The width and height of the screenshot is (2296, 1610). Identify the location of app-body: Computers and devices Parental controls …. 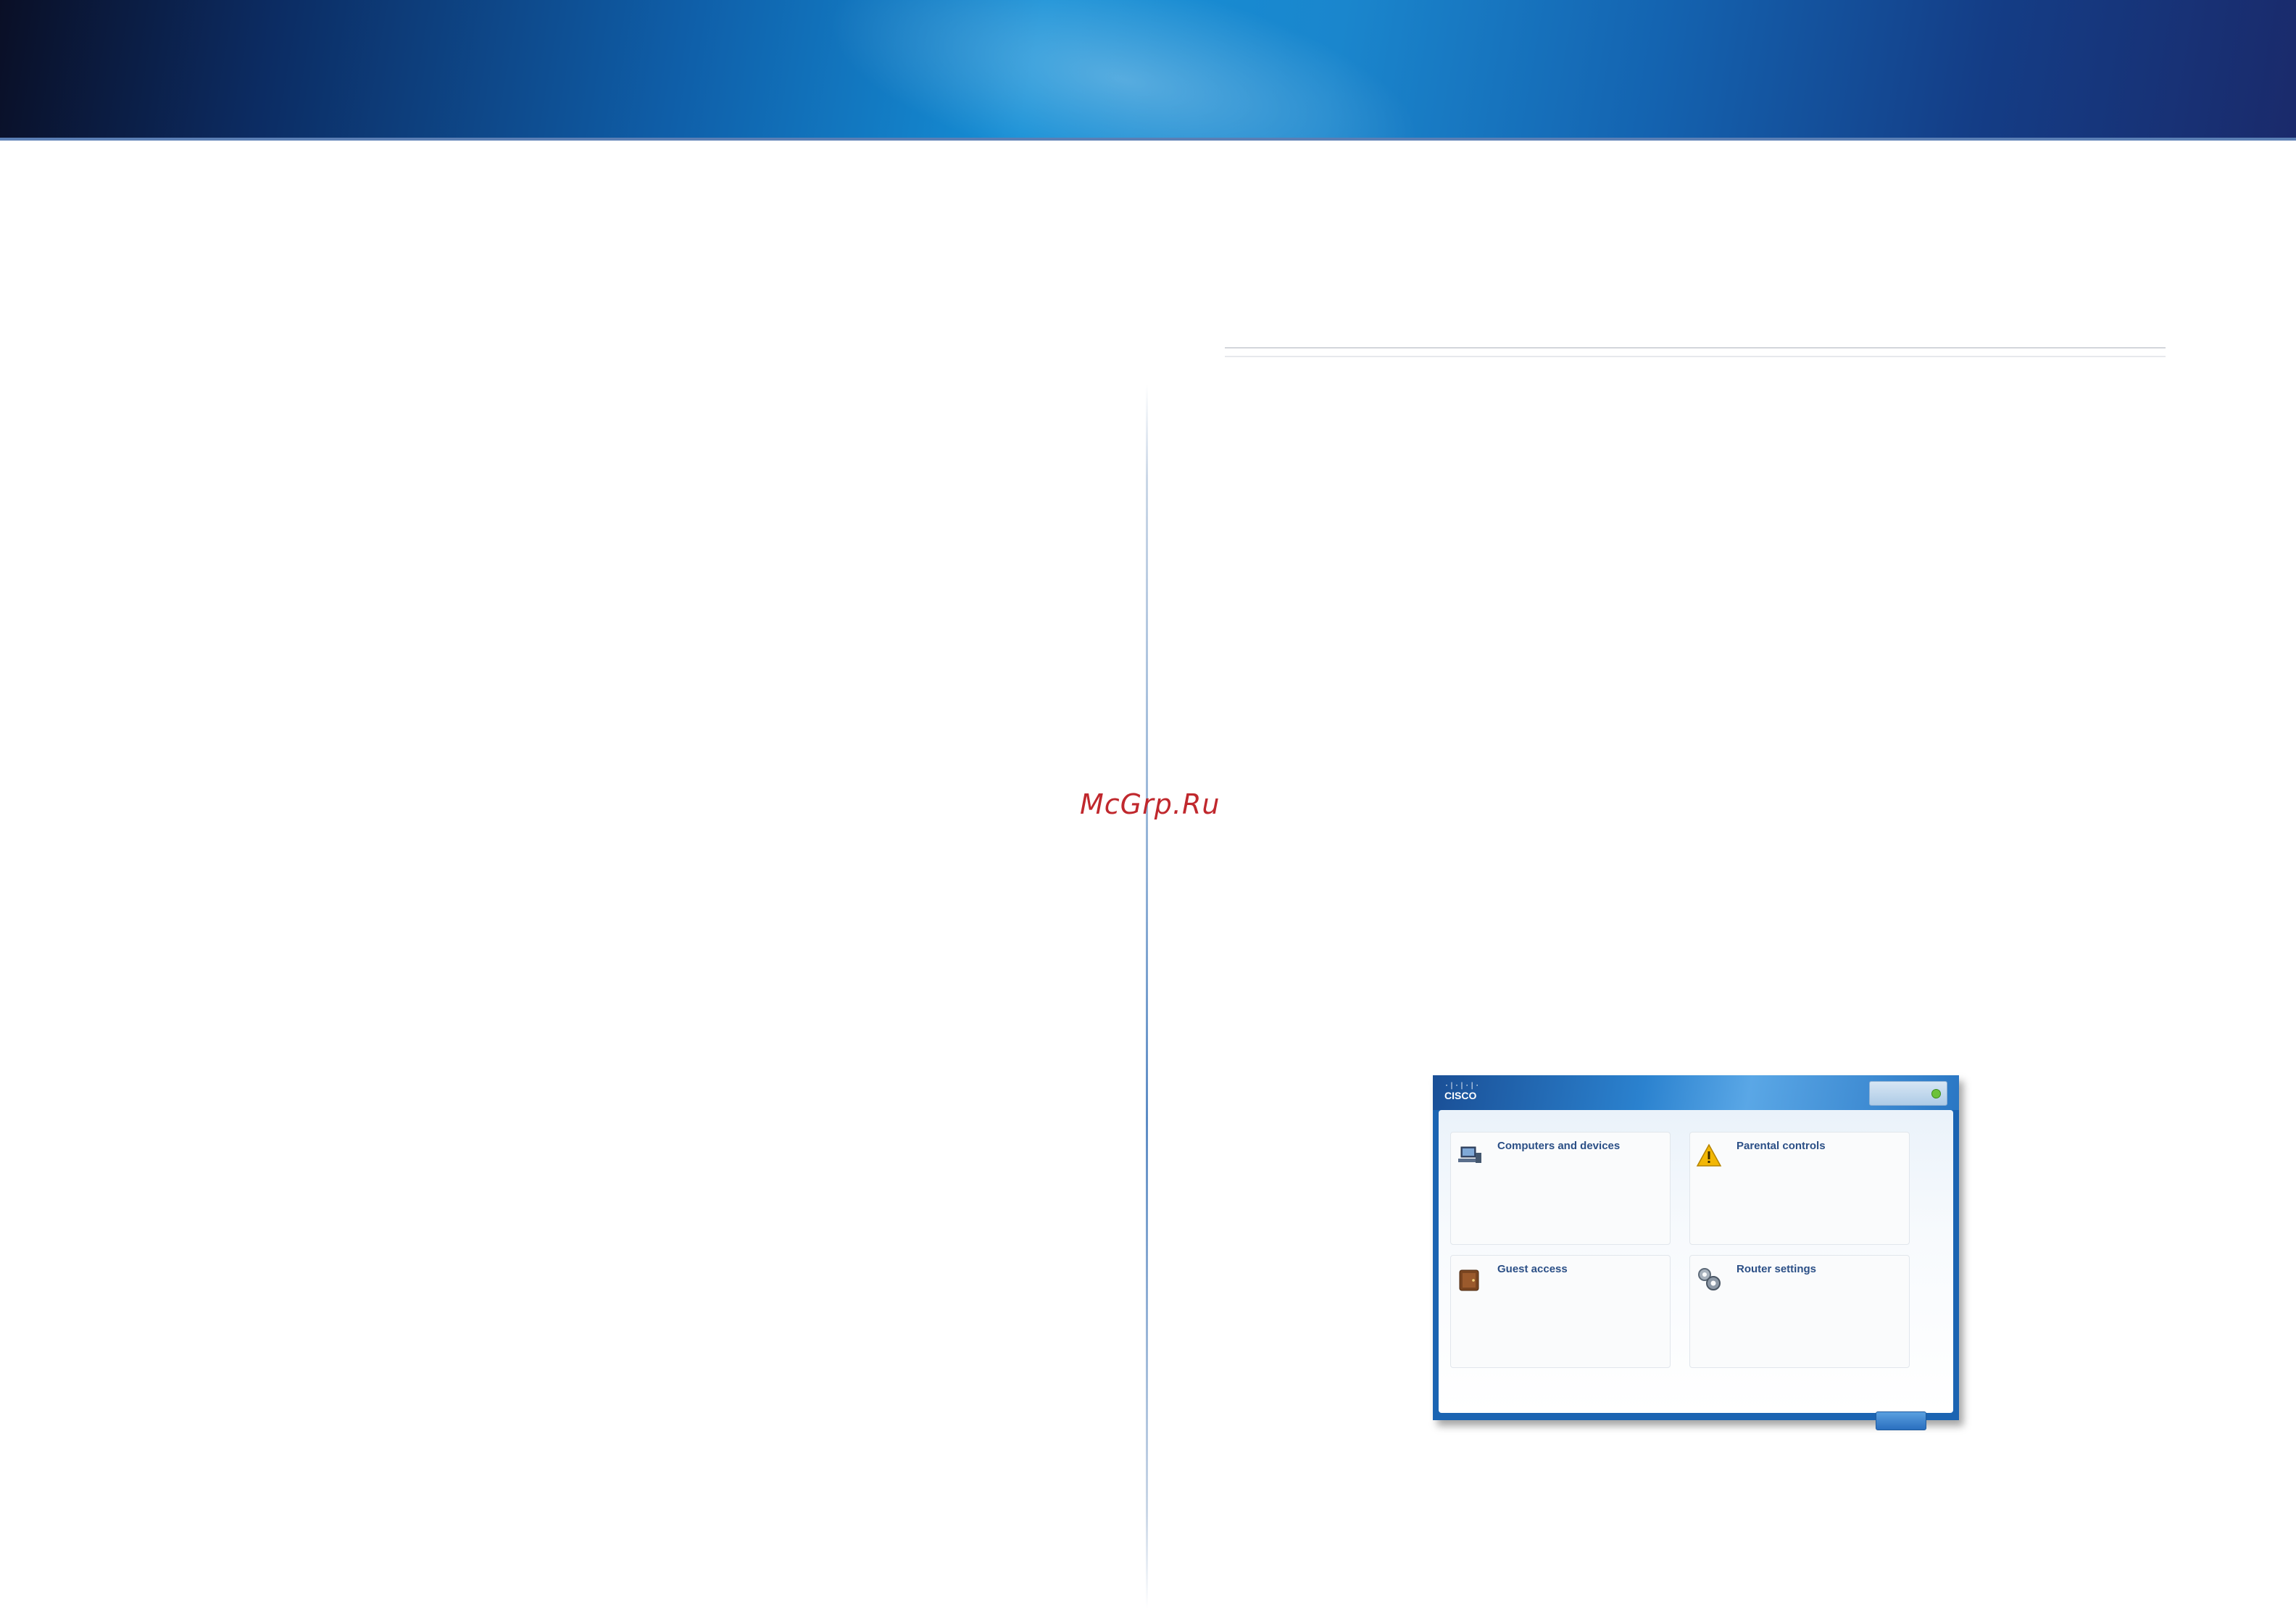
(1696, 1270).